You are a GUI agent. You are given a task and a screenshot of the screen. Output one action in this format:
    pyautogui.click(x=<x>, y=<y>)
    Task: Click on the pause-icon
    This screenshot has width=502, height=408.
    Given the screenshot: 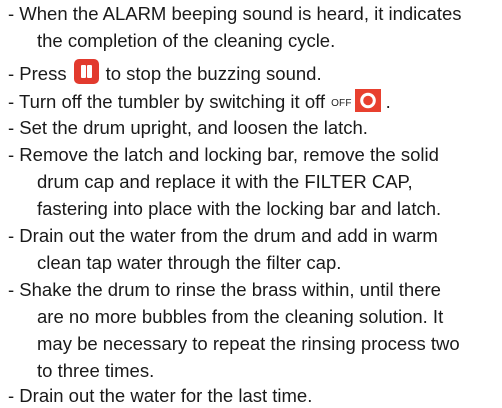 What is the action you would take?
    pyautogui.click(x=86, y=71)
    